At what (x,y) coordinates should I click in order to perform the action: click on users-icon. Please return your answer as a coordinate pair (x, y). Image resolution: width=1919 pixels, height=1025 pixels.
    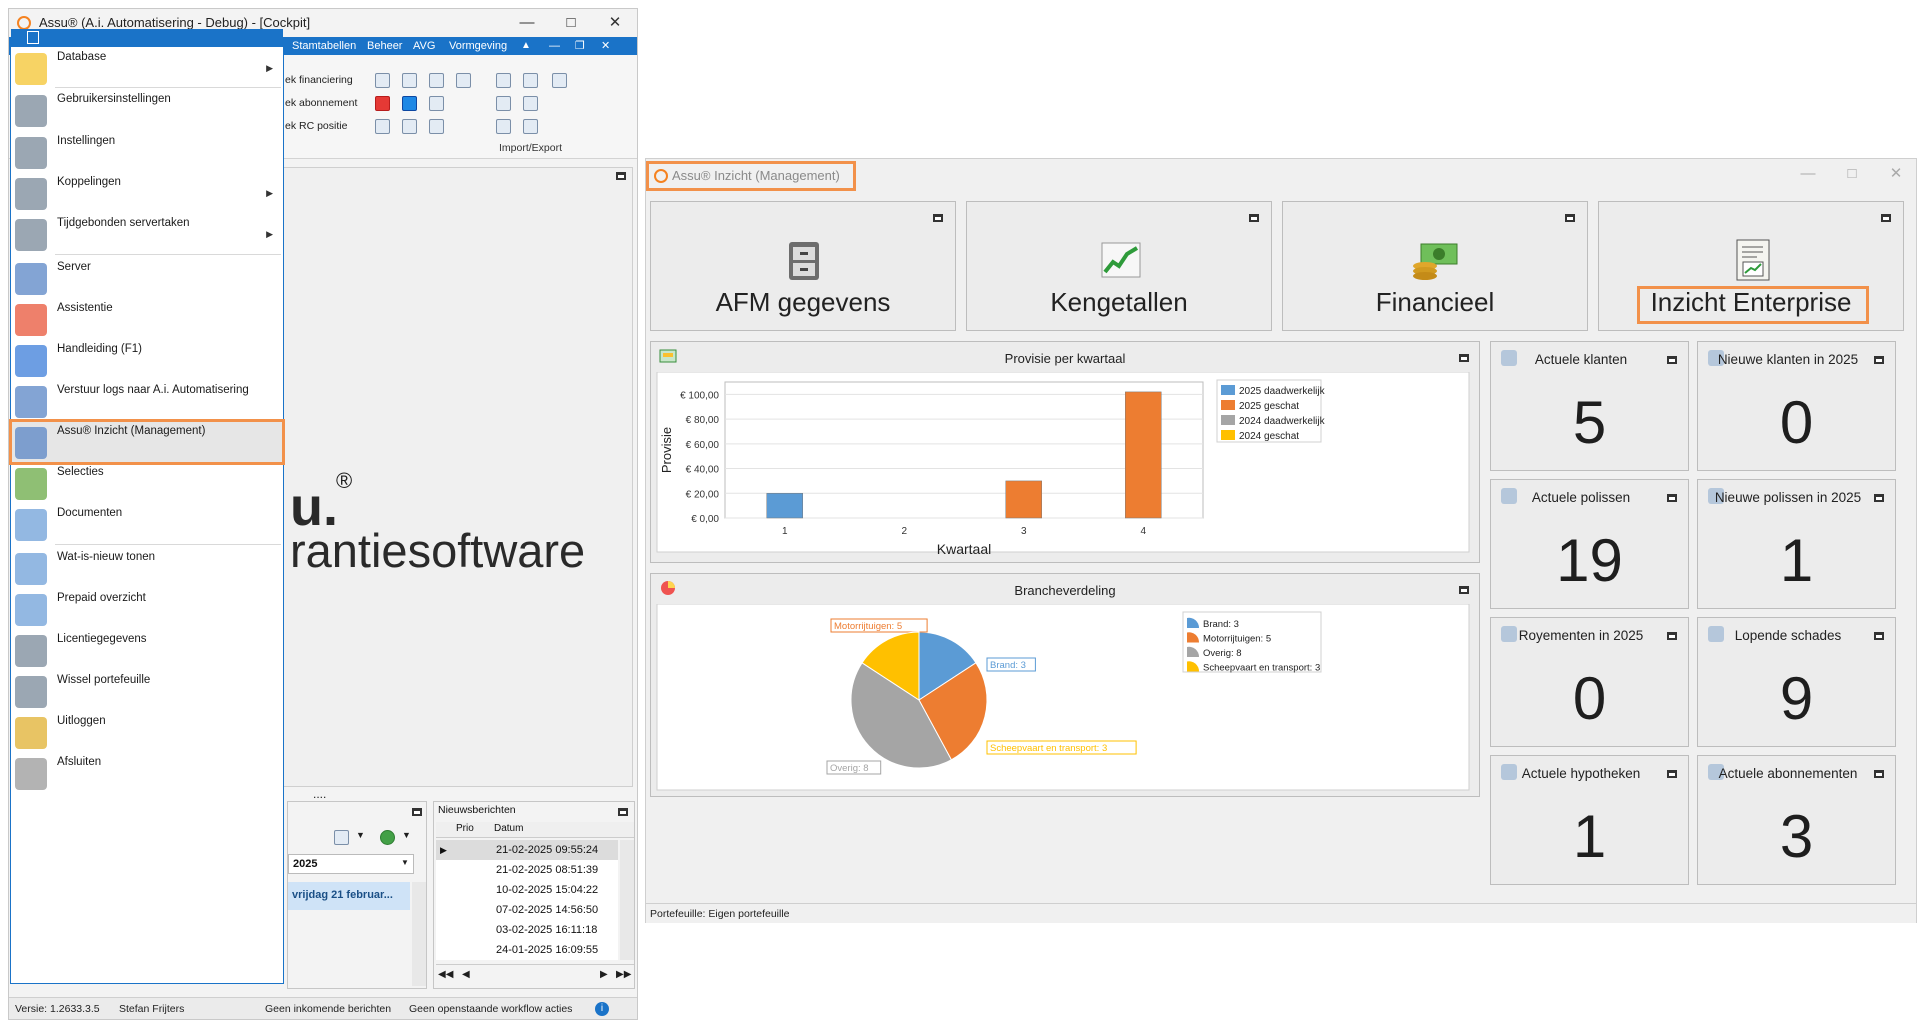
    Looking at the image, I should click on (436, 126).